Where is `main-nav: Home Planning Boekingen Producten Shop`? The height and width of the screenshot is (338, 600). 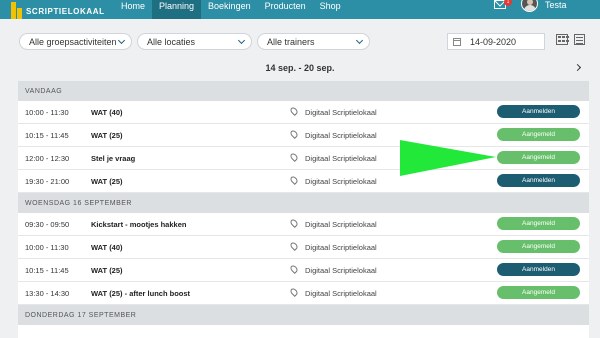
main-nav: Home Planning Boekingen Producten Shop is located at coordinates (231, 9).